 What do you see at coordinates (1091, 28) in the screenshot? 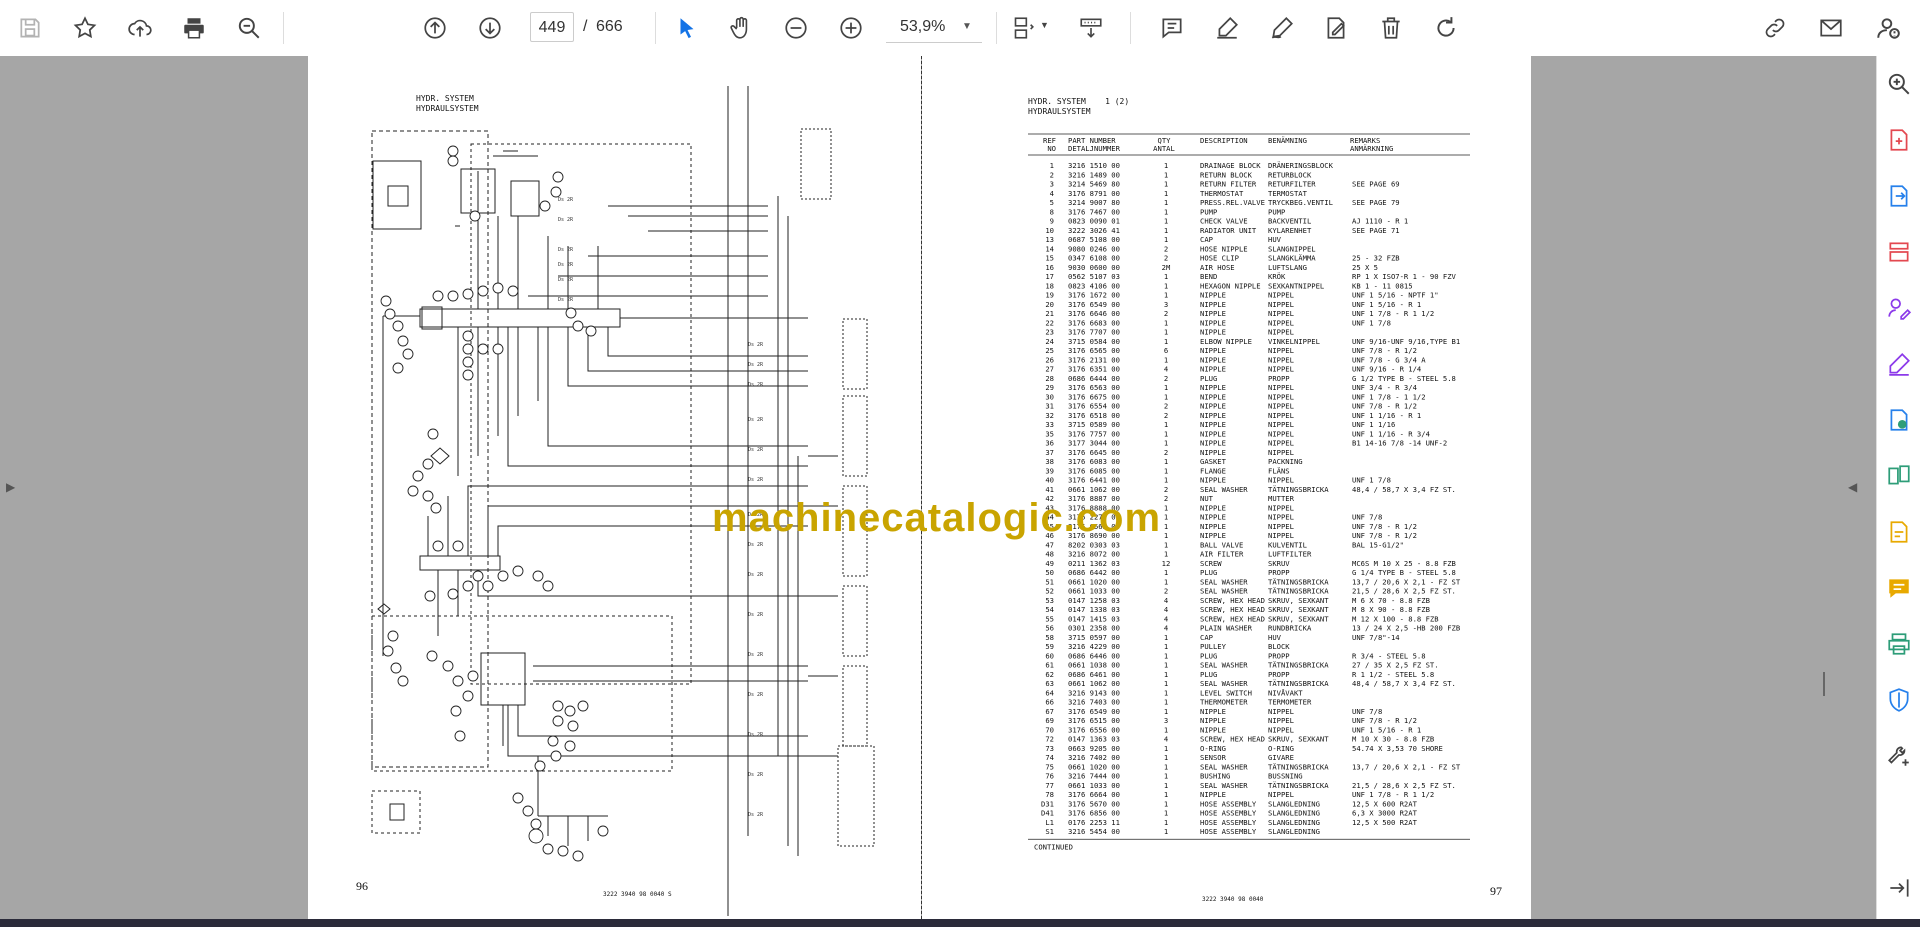
I see `scroll-mode-icon` at bounding box center [1091, 28].